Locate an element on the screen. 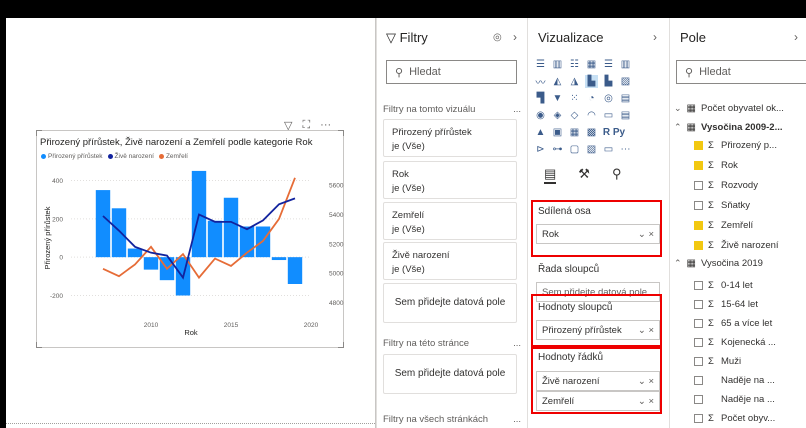  fields-tab-icon: ▤ is located at coordinates (550, 175).